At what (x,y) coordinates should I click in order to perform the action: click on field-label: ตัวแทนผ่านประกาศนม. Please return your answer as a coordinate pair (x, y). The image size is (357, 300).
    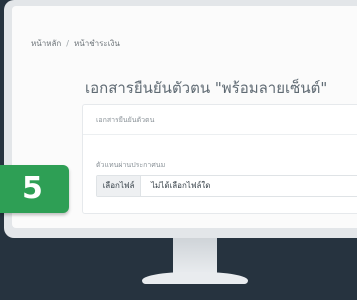
    Looking at the image, I should click on (131, 165).